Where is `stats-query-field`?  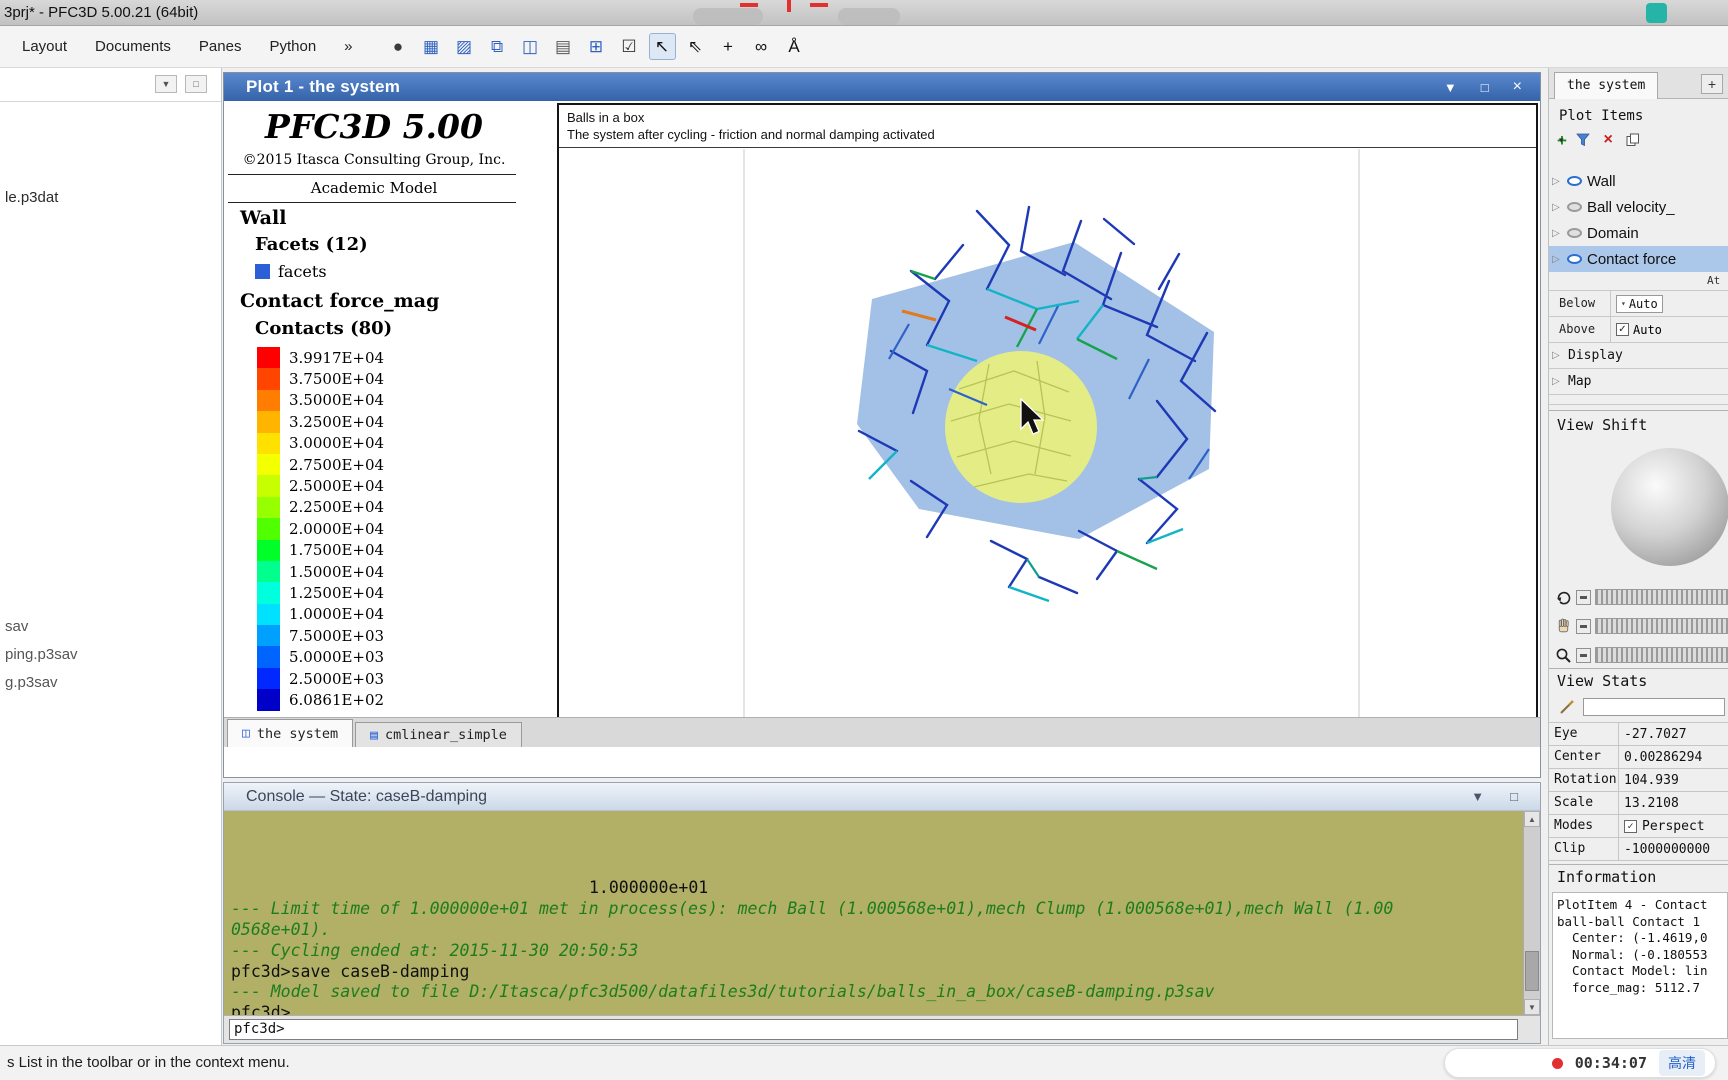
stats-query-field is located at coordinates (1654, 707).